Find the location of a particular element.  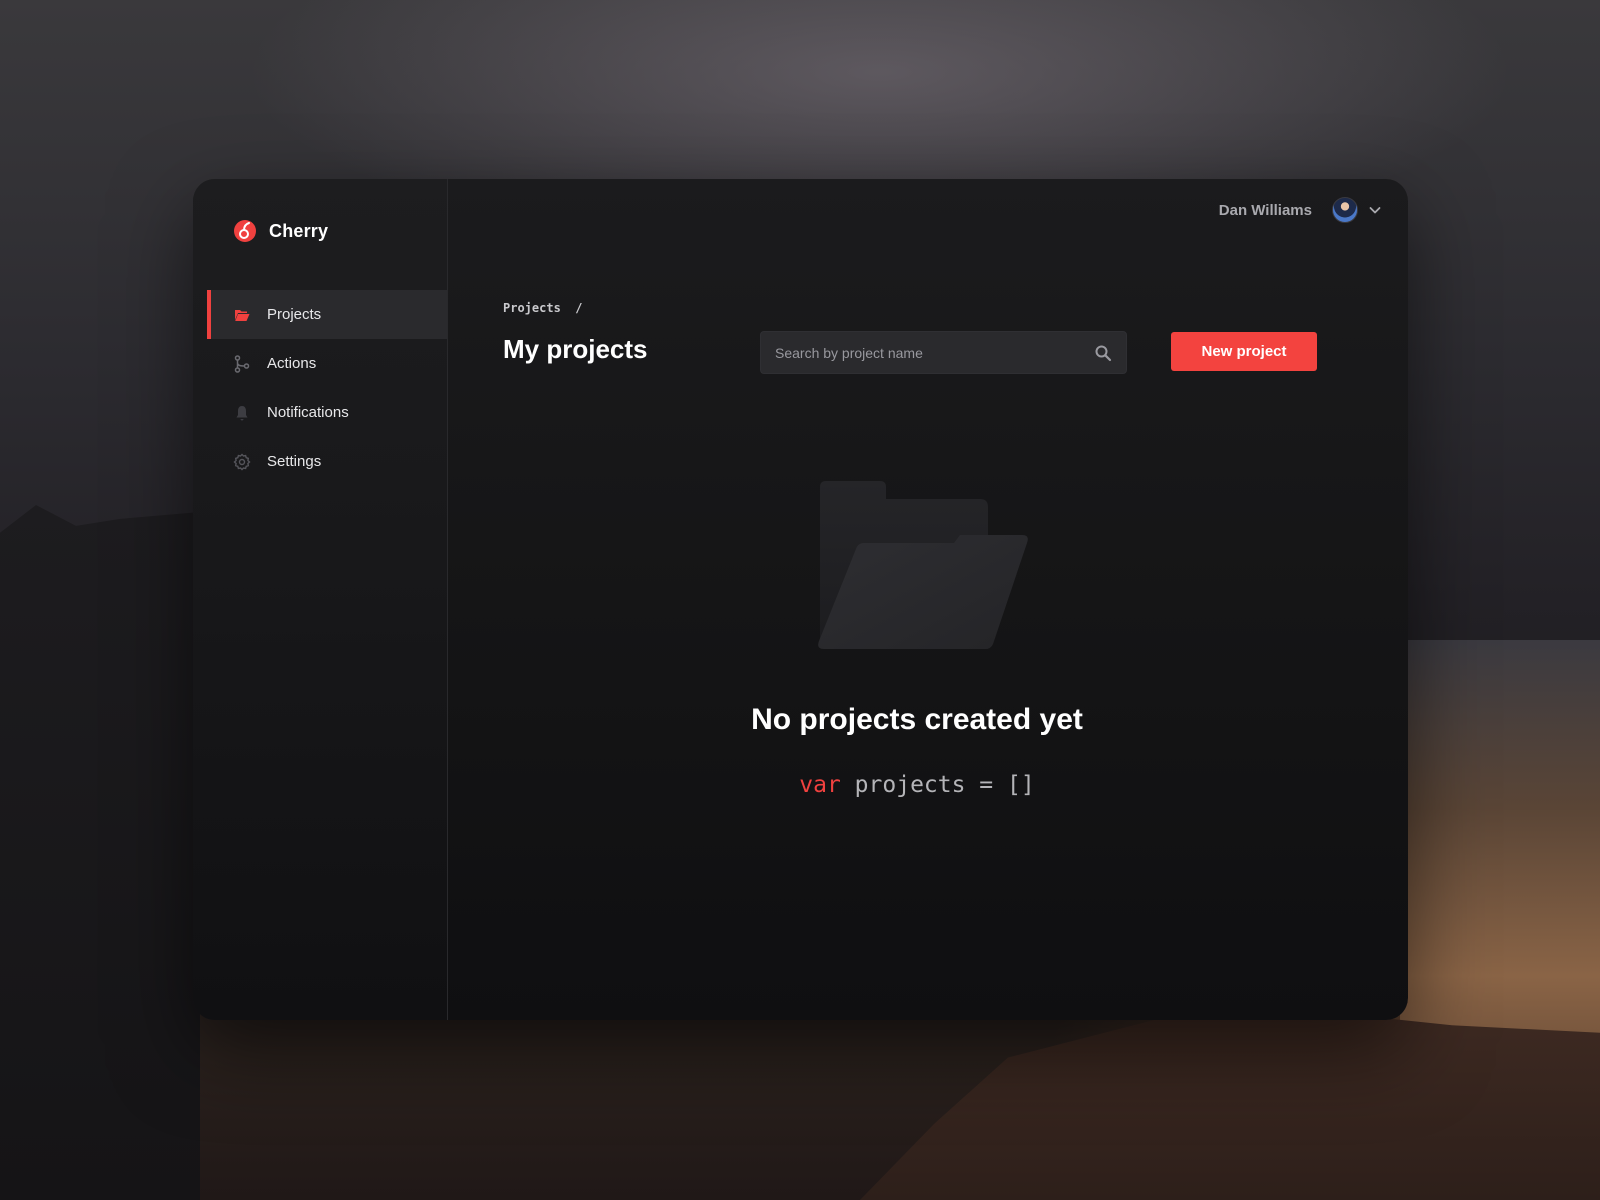

code-keyword: var is located at coordinates (820, 785).